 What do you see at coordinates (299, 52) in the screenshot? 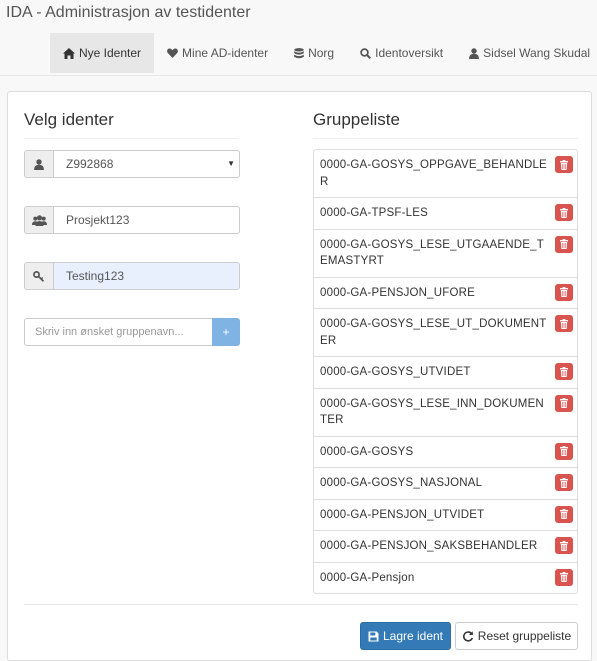
I see `database-icon` at bounding box center [299, 52].